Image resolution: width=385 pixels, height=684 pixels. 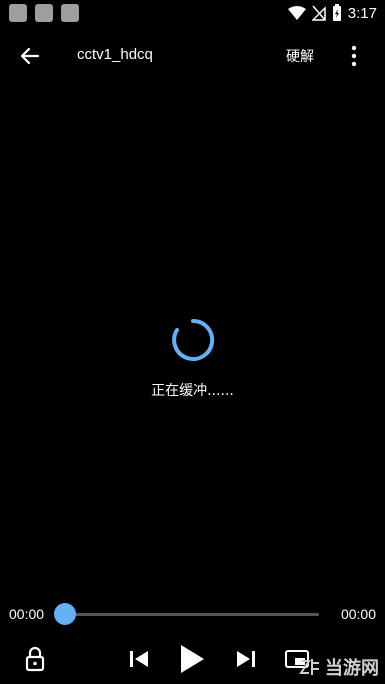 What do you see at coordinates (115, 54) in the screenshot?
I see `video-title: cctv1_hdcq` at bounding box center [115, 54].